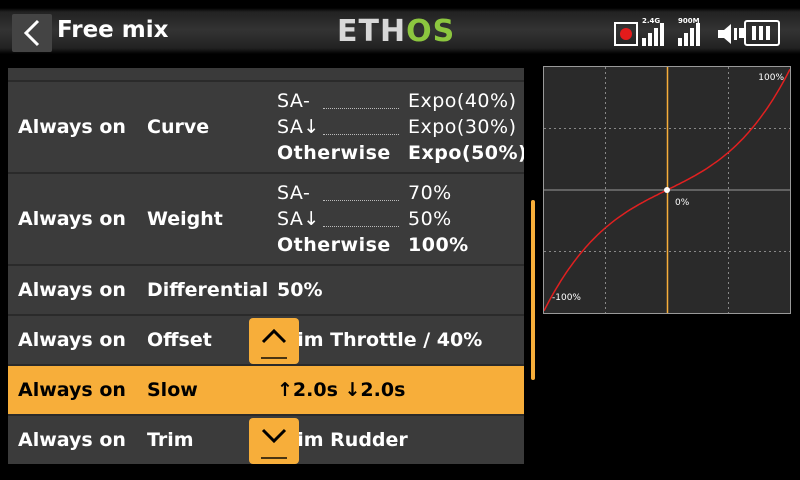 This screenshot has height=480, width=800. Describe the element at coordinates (691, 31) in the screenshot. I see `telemetry-signal-icon: 900M` at that location.